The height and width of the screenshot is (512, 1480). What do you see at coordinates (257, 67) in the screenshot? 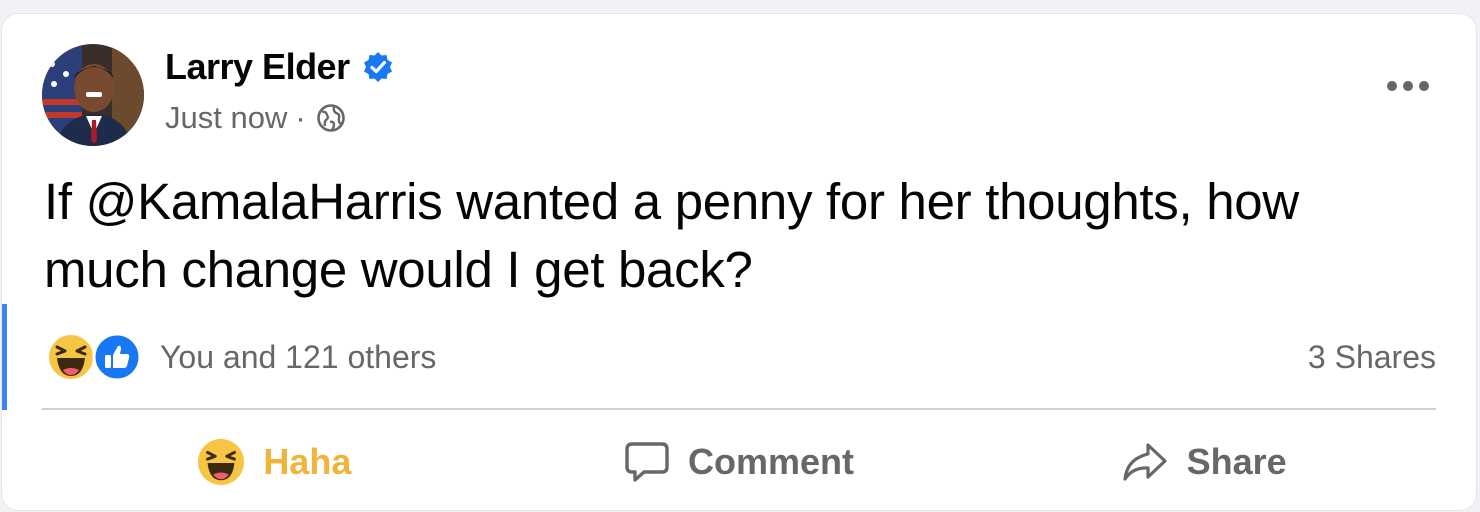
I see `author-name: Larry Elder` at bounding box center [257, 67].